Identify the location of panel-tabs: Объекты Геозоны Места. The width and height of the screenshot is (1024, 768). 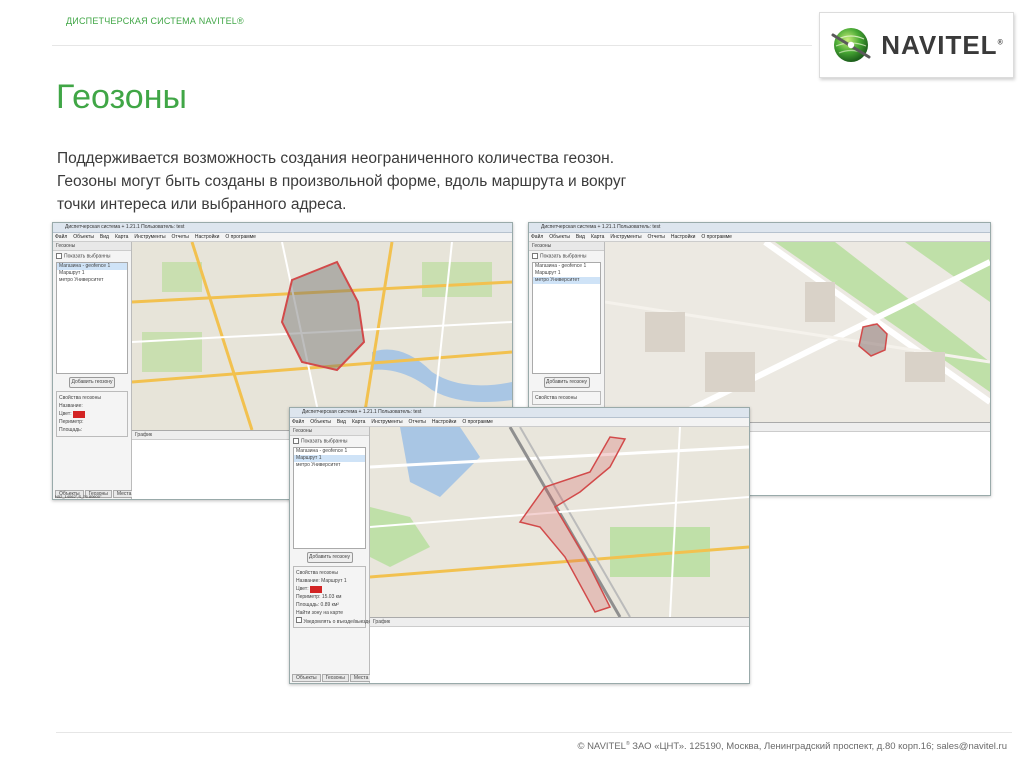
(332, 678).